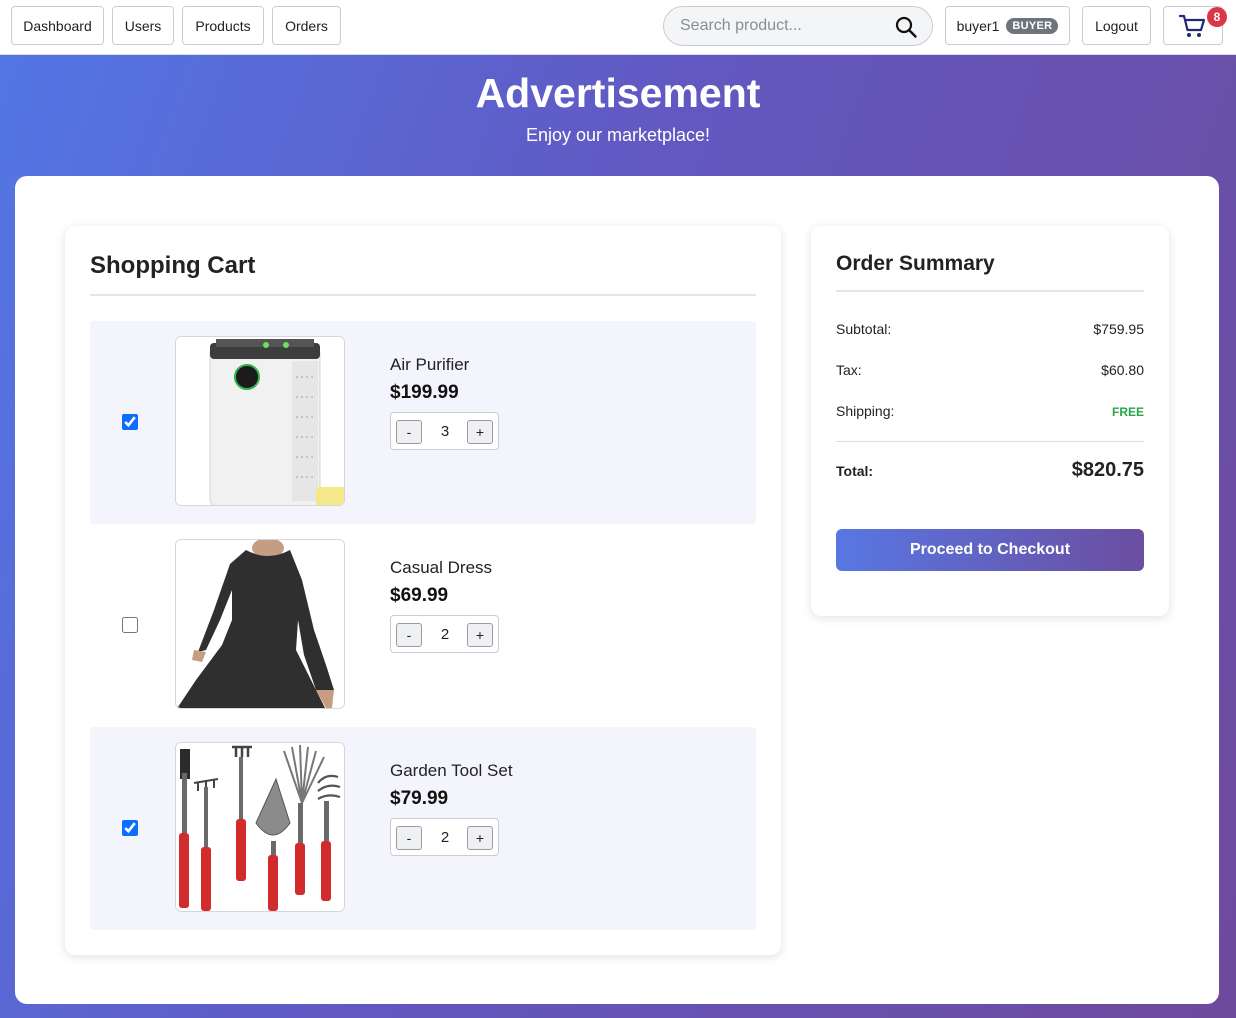  Describe the element at coordinates (419, 798) in the screenshot. I see `item-price: $79.99` at that location.